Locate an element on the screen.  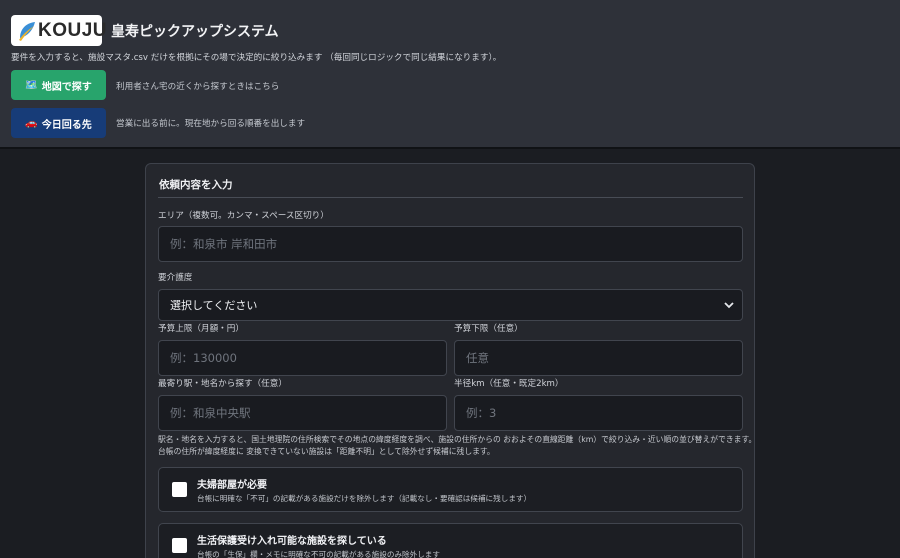
budget-max-label: 予算上限（月額・円） is located at coordinates (201, 329).